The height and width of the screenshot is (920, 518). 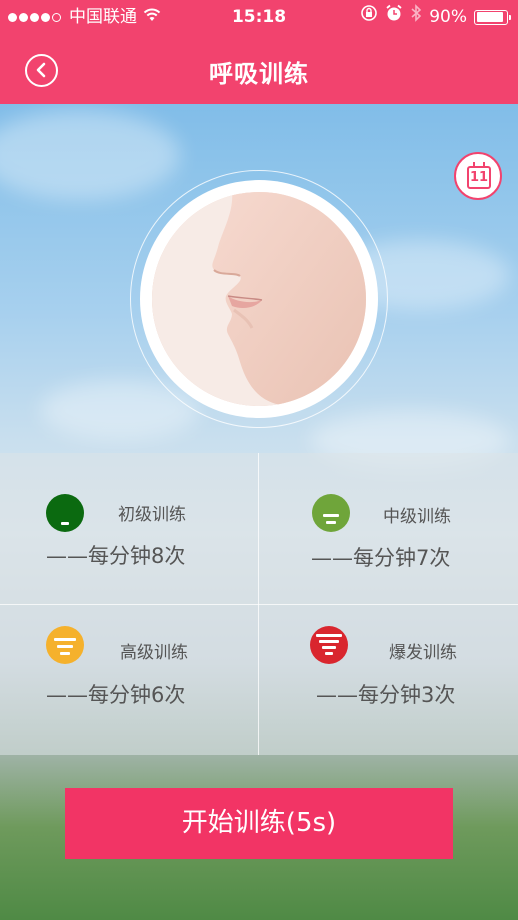 I want to click on battery-percent: 90%, so click(x=448, y=17).